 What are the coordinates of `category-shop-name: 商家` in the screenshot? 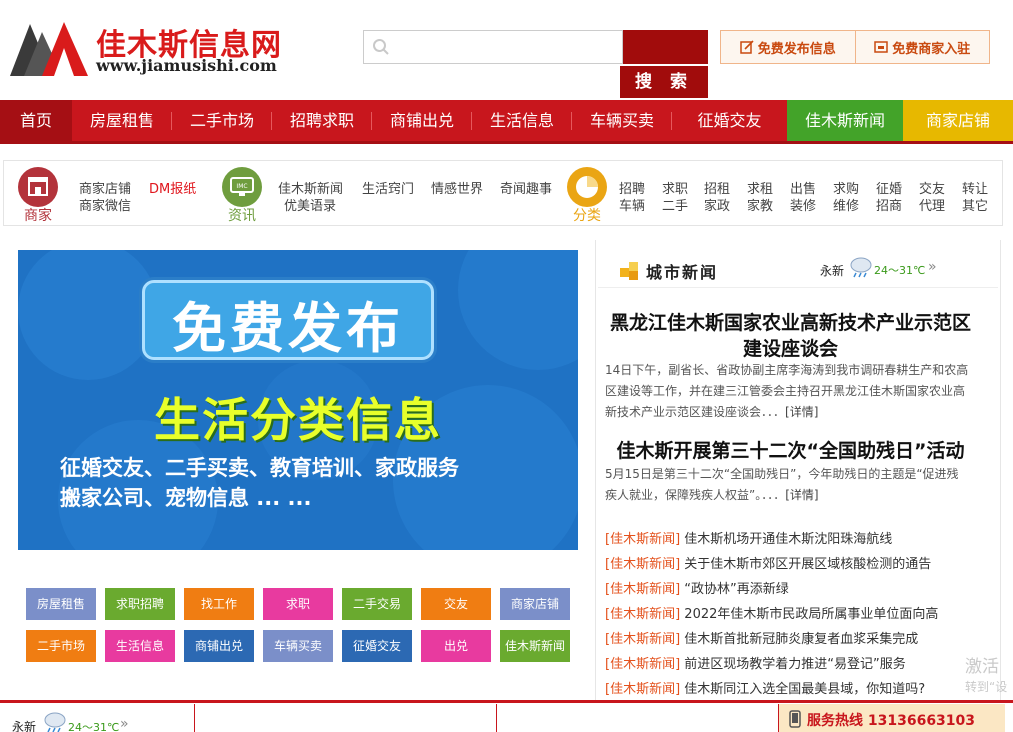 It's located at (38, 216).